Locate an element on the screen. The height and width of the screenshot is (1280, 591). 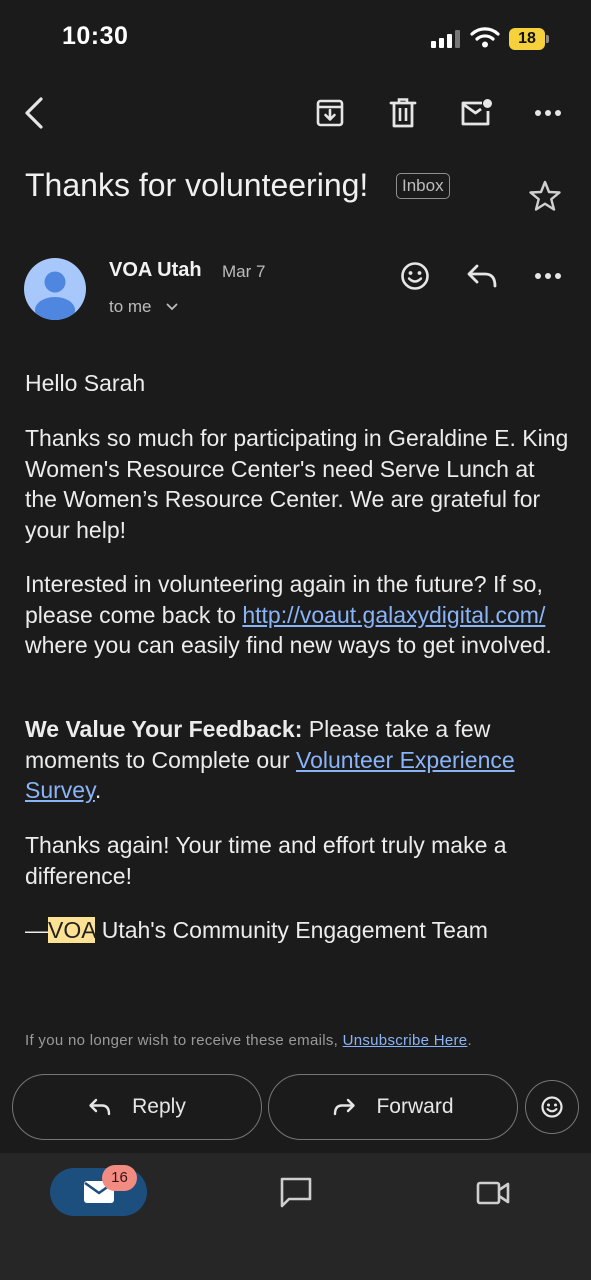
battery-indicator: 18 is located at coordinates (527, 39).